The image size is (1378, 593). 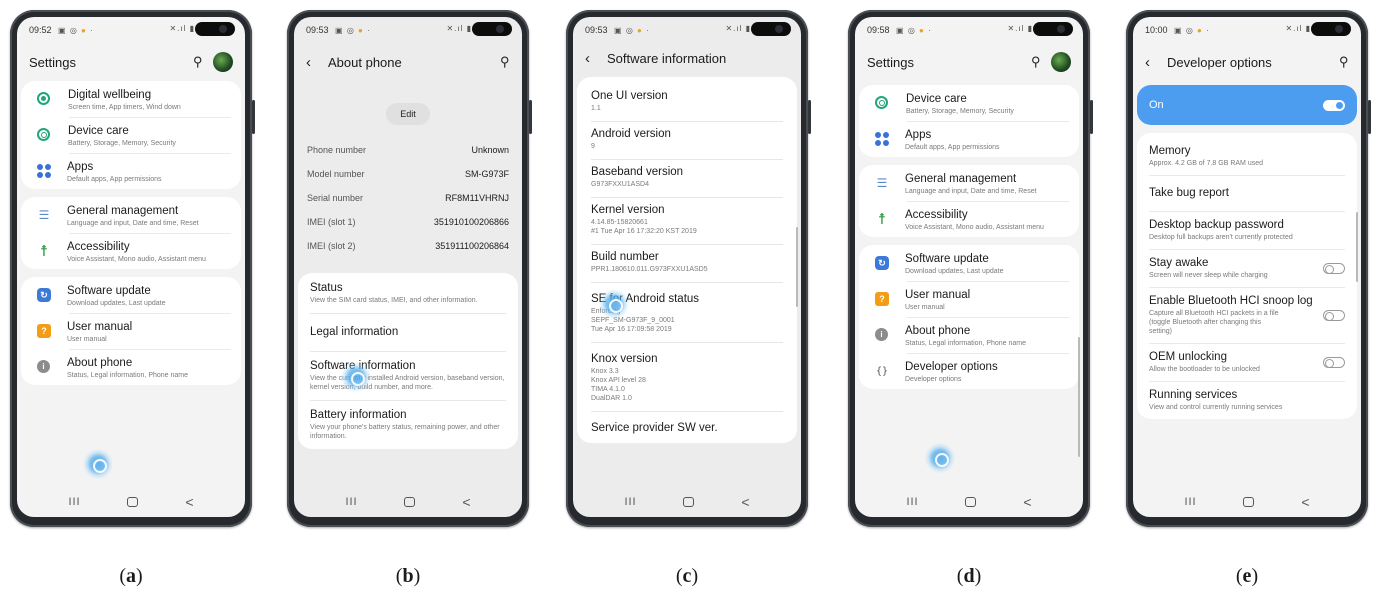 I want to click on settings-item-developer-options: {} Developer options Developer options, so click(x=969, y=371).